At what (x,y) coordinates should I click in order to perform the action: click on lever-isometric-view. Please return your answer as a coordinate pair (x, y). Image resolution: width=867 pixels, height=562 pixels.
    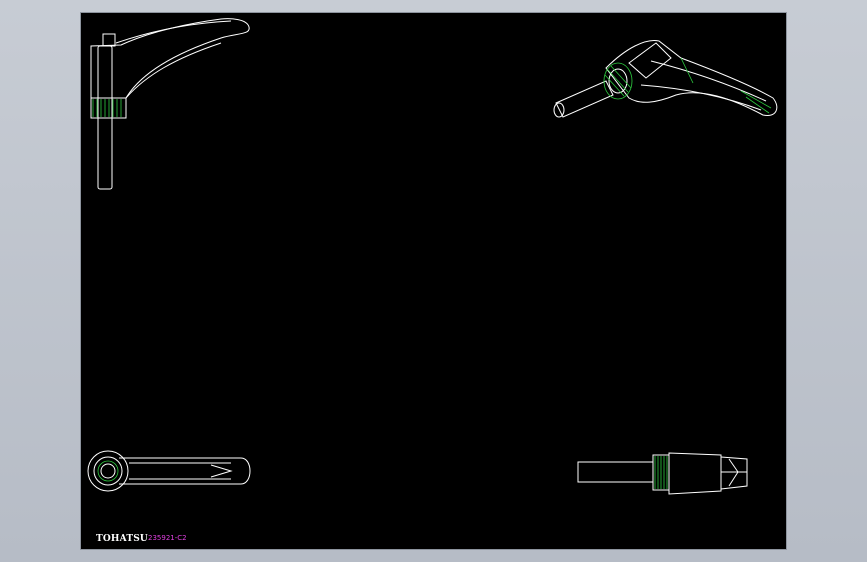
    Looking at the image, I should click on (665, 78).